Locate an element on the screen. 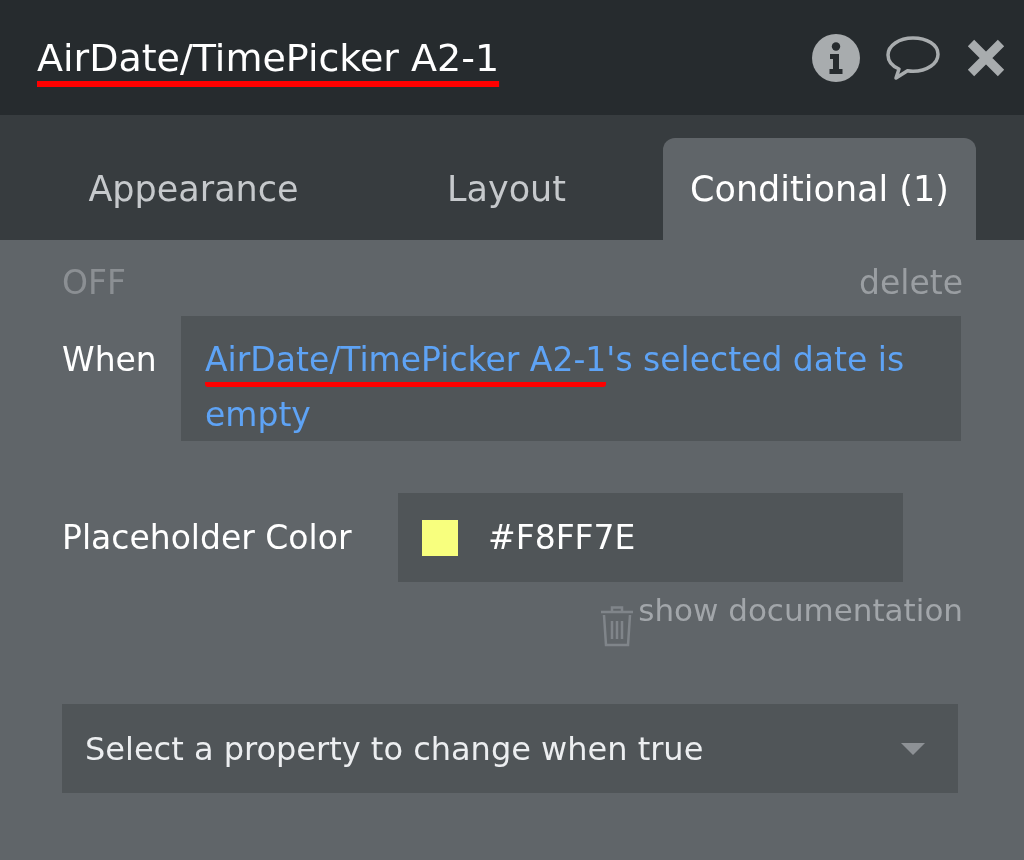 Image resolution: width=1024 pixels, height=860 pixels. property-label: Placeholder Color is located at coordinates (207, 537).